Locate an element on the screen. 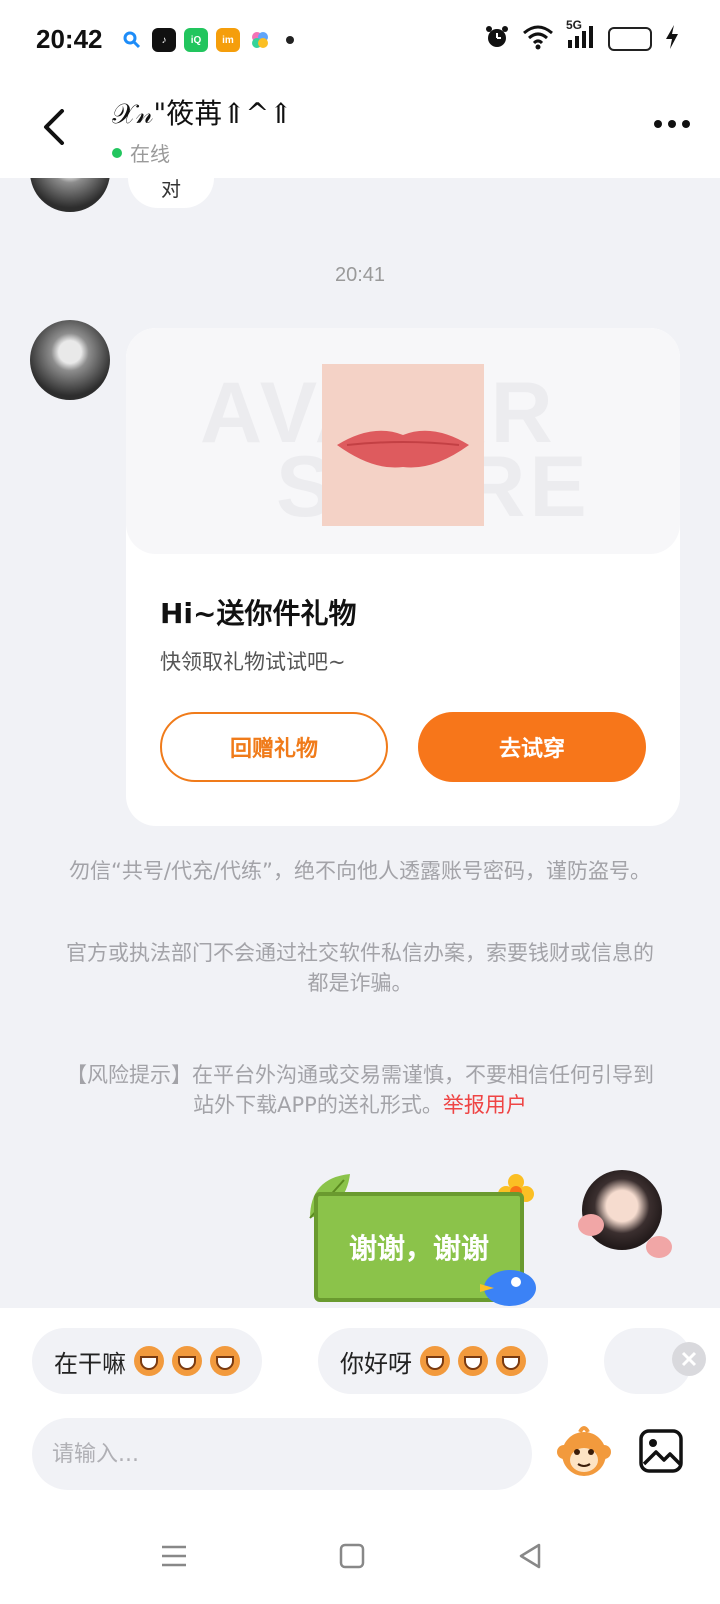  message-input-box is located at coordinates (282, 1454).